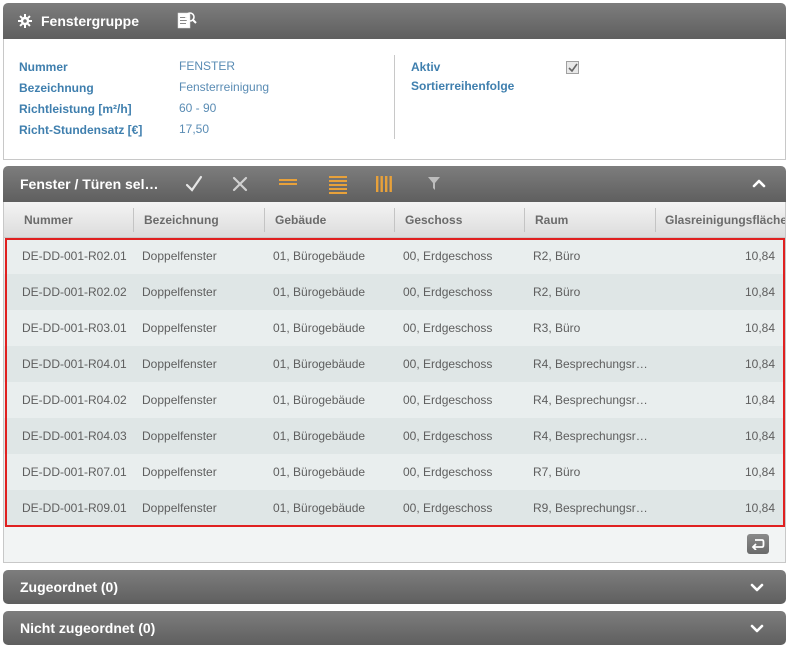 The width and height of the screenshot is (791, 650). What do you see at coordinates (394, 587) in the screenshot?
I see `panel-header-zugeordnet: Zugeordnet (0)` at bounding box center [394, 587].